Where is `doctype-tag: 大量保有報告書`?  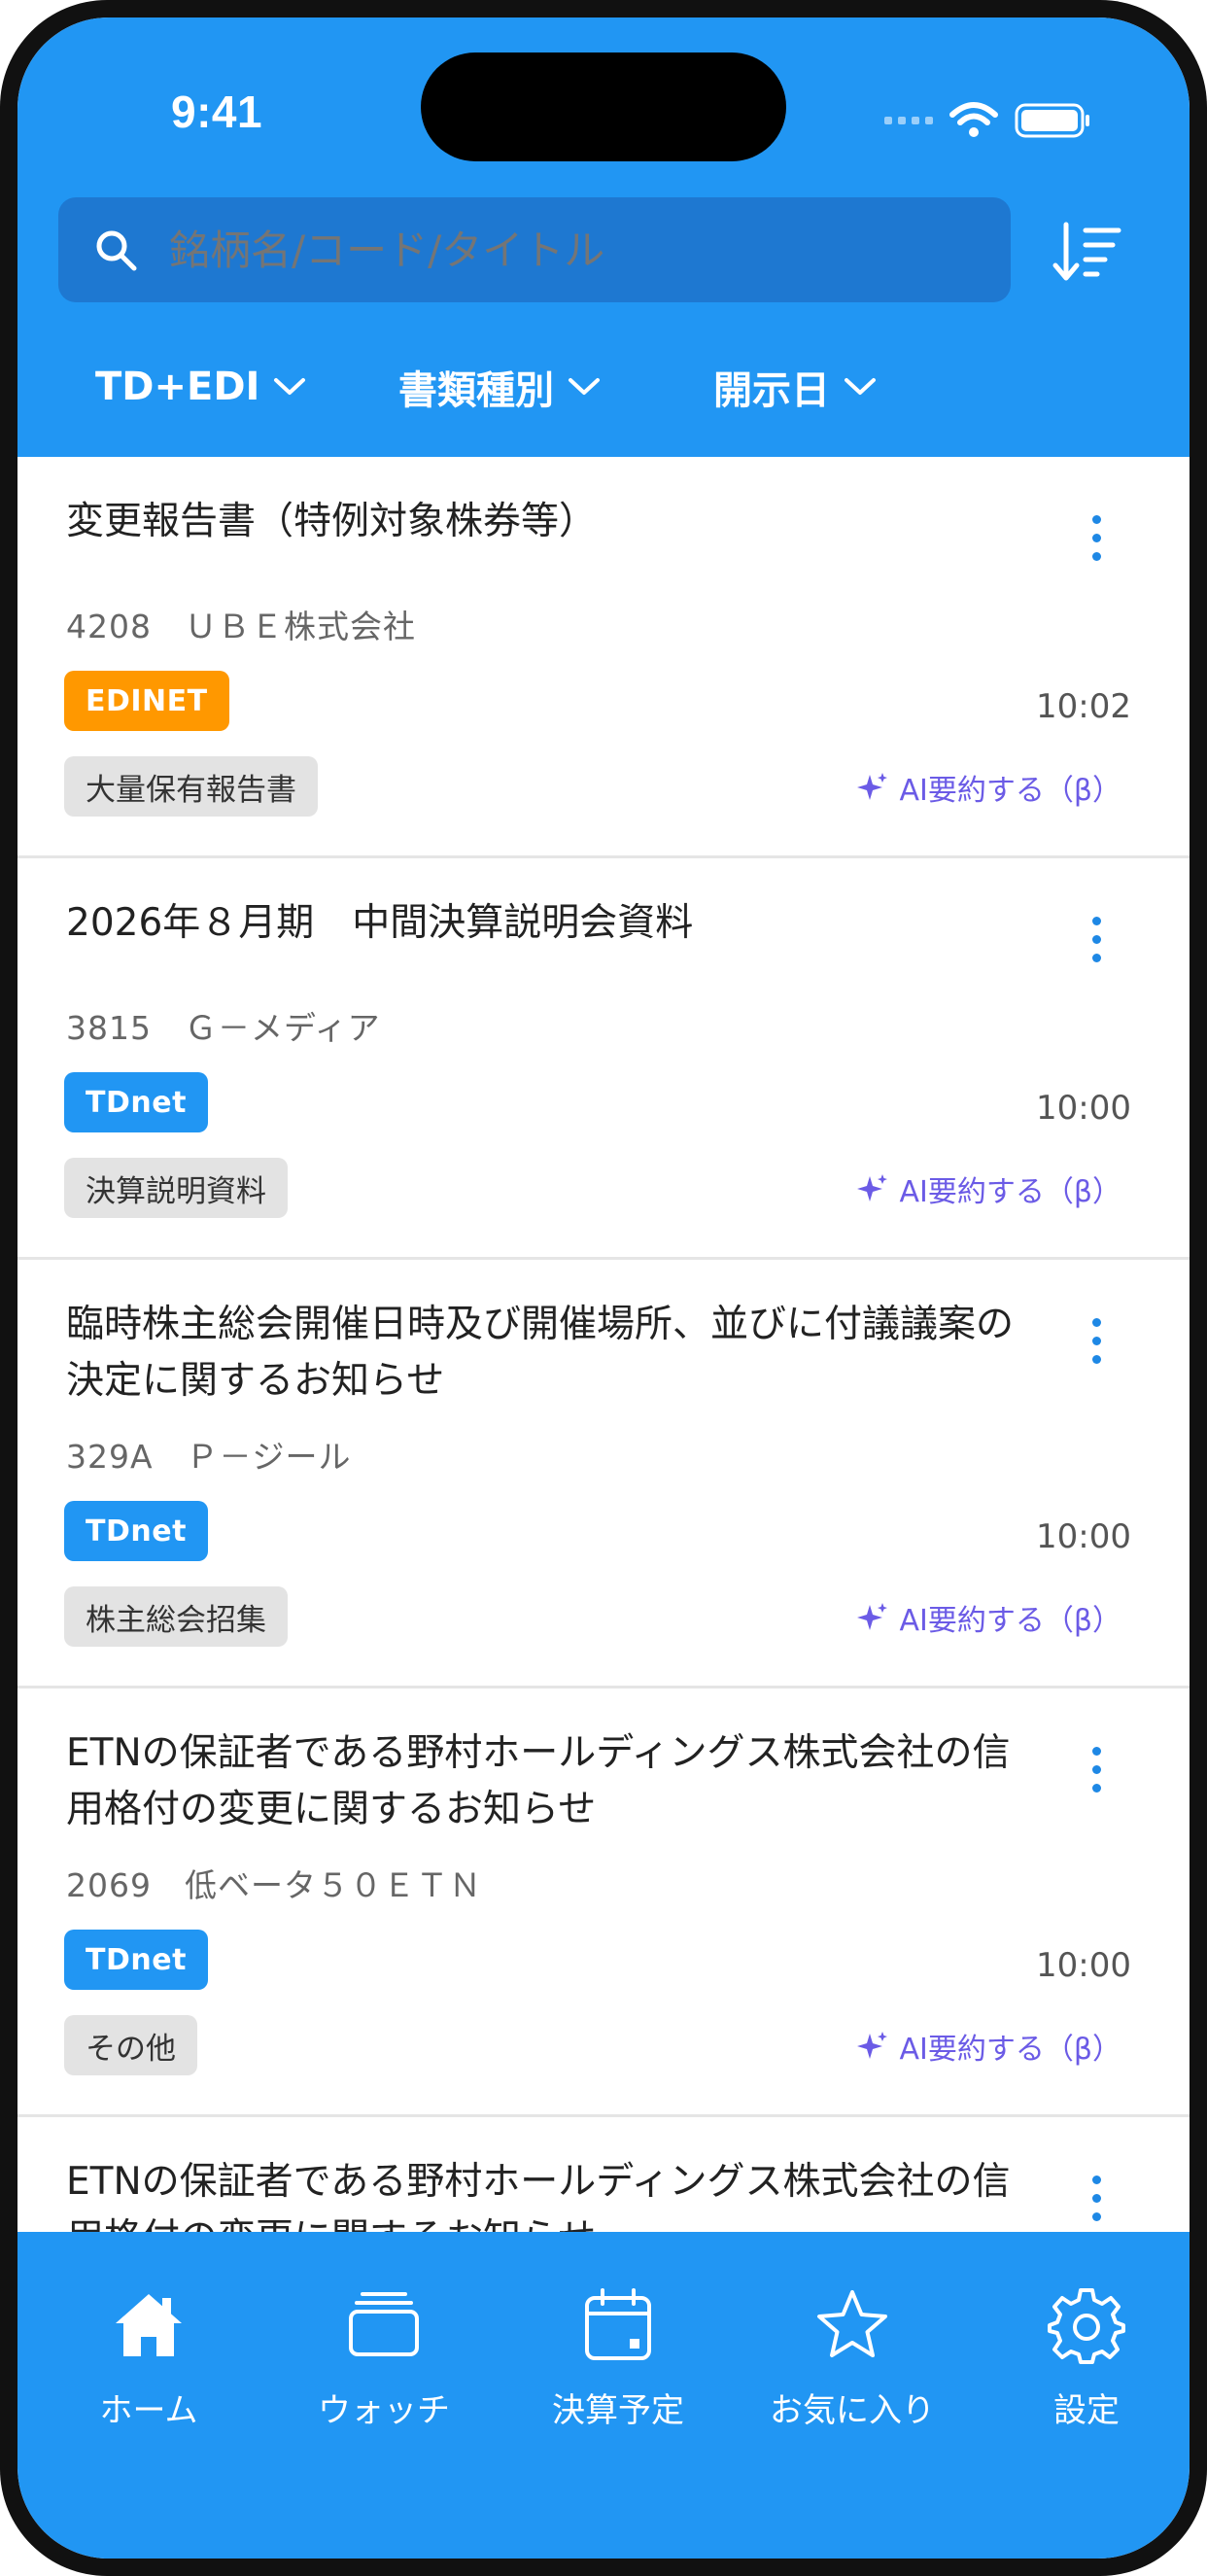 doctype-tag: 大量保有報告書 is located at coordinates (191, 787).